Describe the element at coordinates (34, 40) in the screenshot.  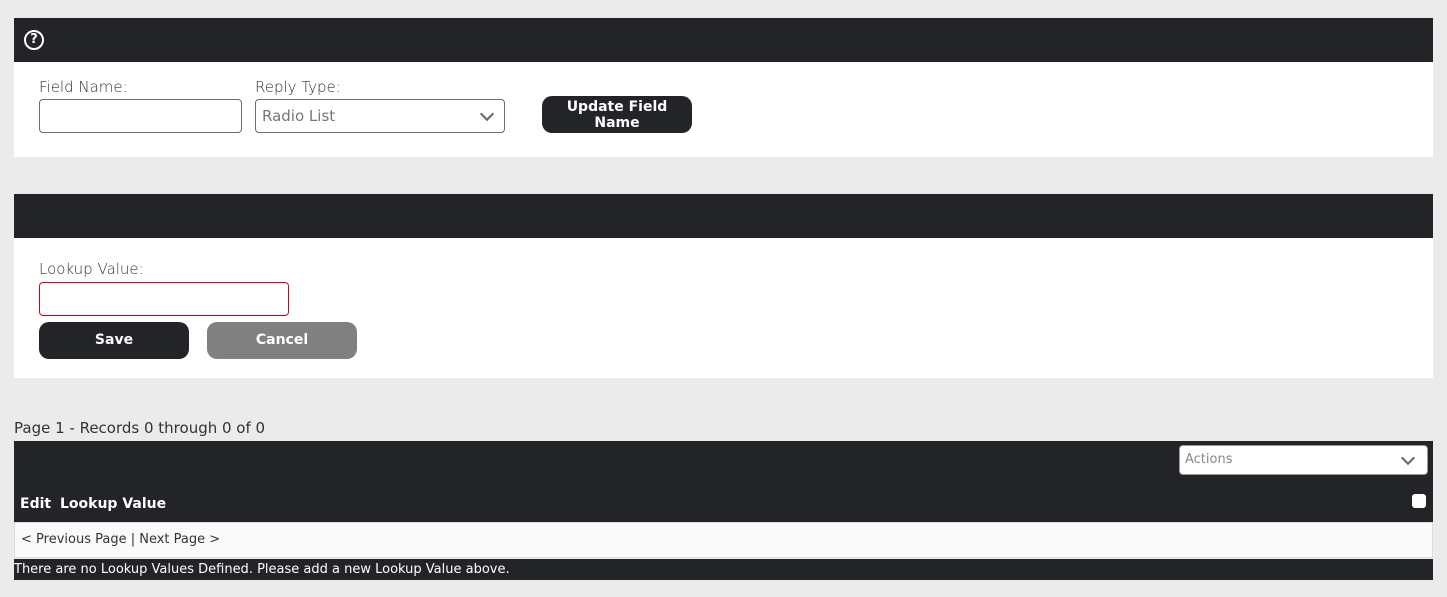
I see `help-icon: ?` at that location.